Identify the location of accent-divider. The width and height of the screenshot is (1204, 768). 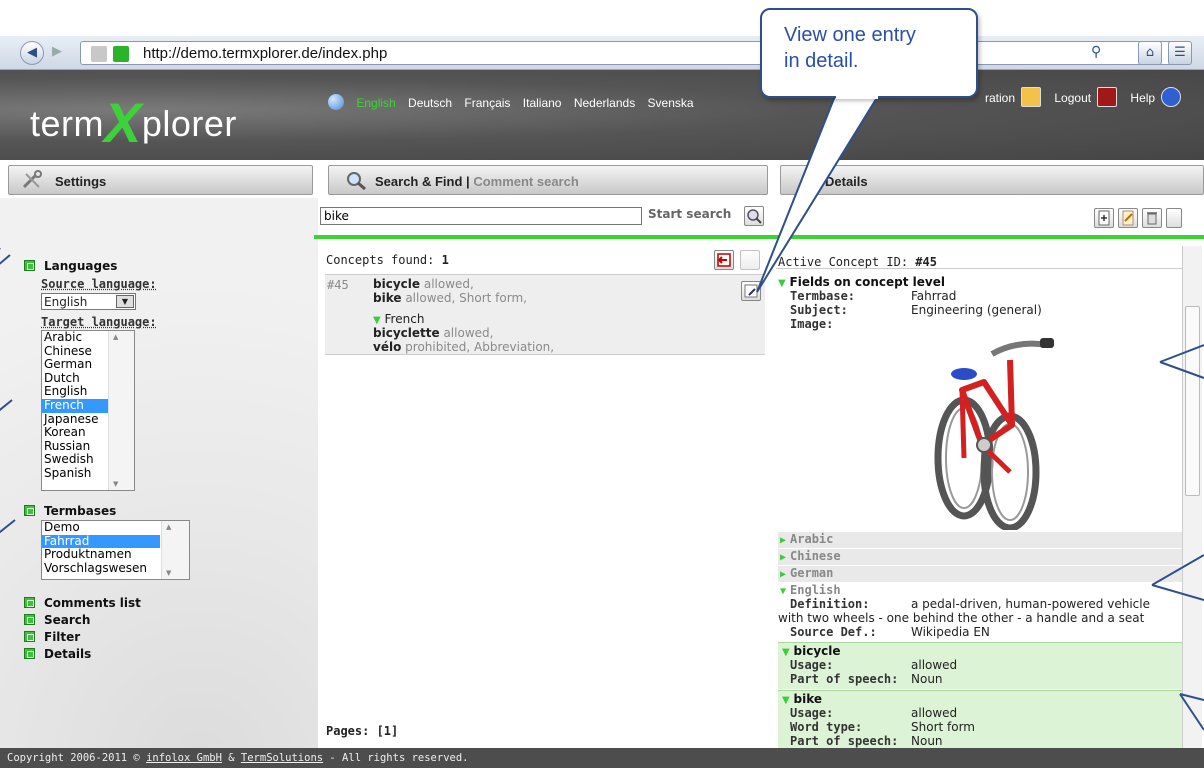
(759, 237).